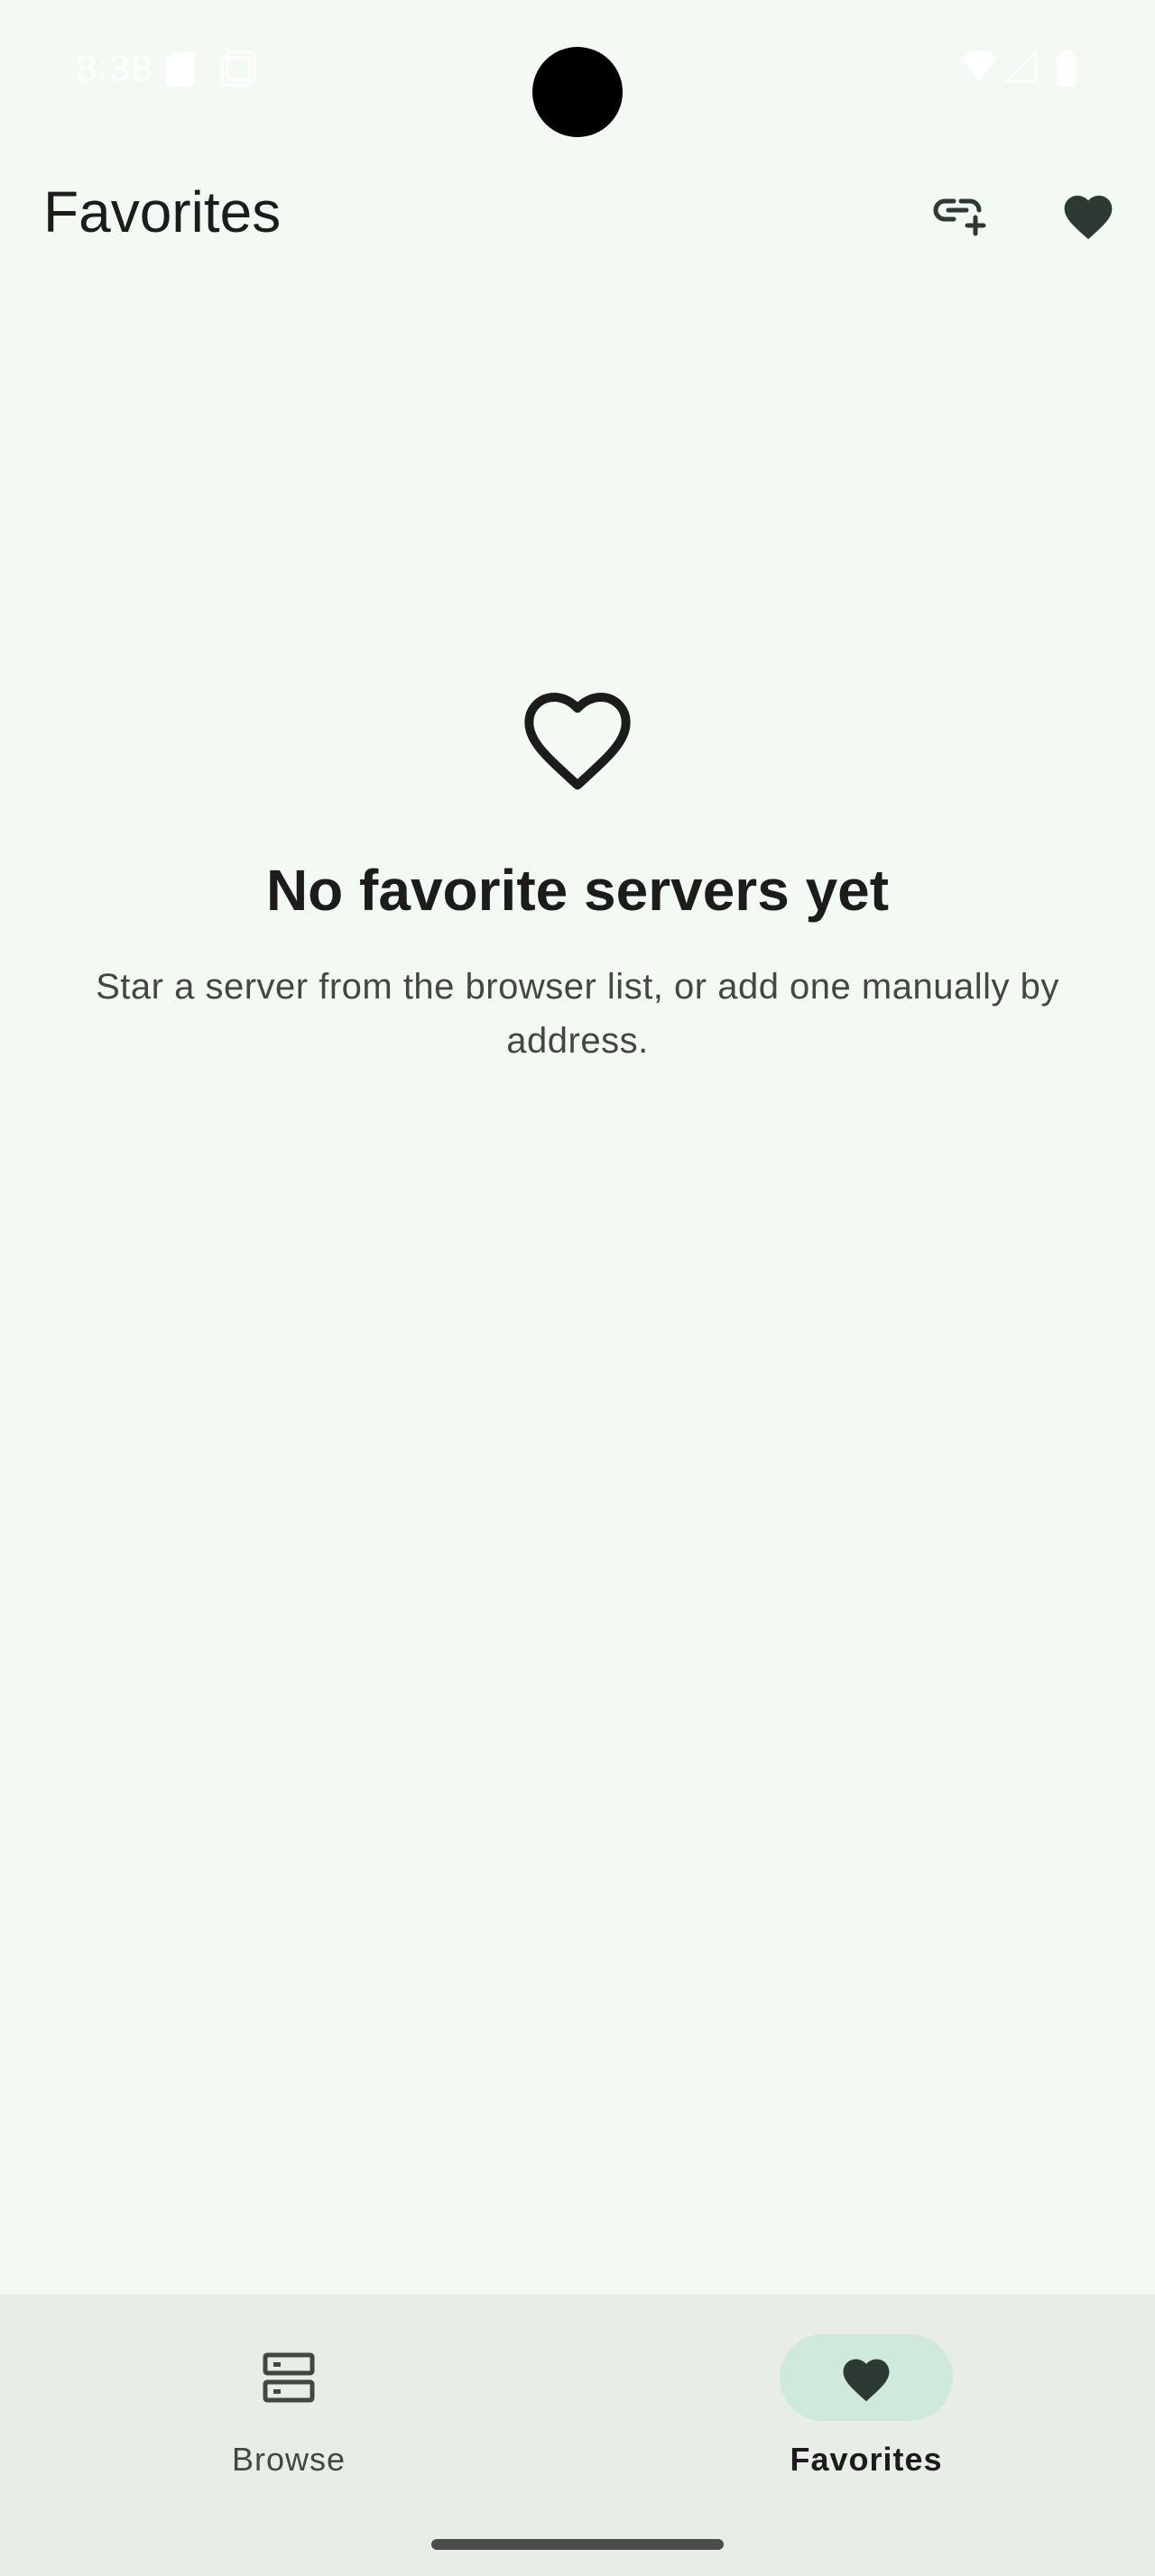 Image resolution: width=1155 pixels, height=2576 pixels. What do you see at coordinates (1020, 68) in the screenshot?
I see `signal-icon` at bounding box center [1020, 68].